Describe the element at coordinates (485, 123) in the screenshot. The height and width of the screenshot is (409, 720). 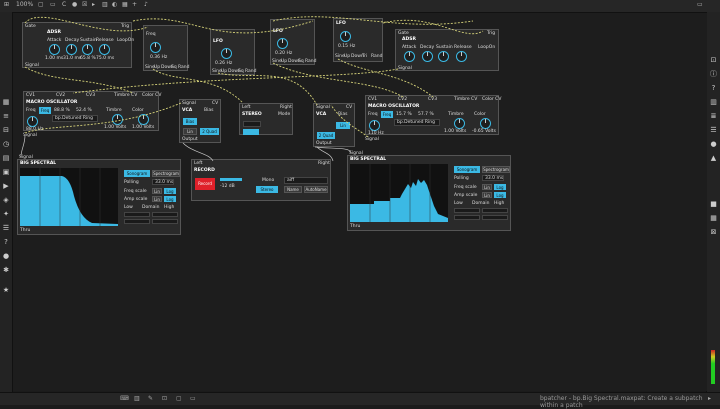
I see `osc2-color-knob` at that location.